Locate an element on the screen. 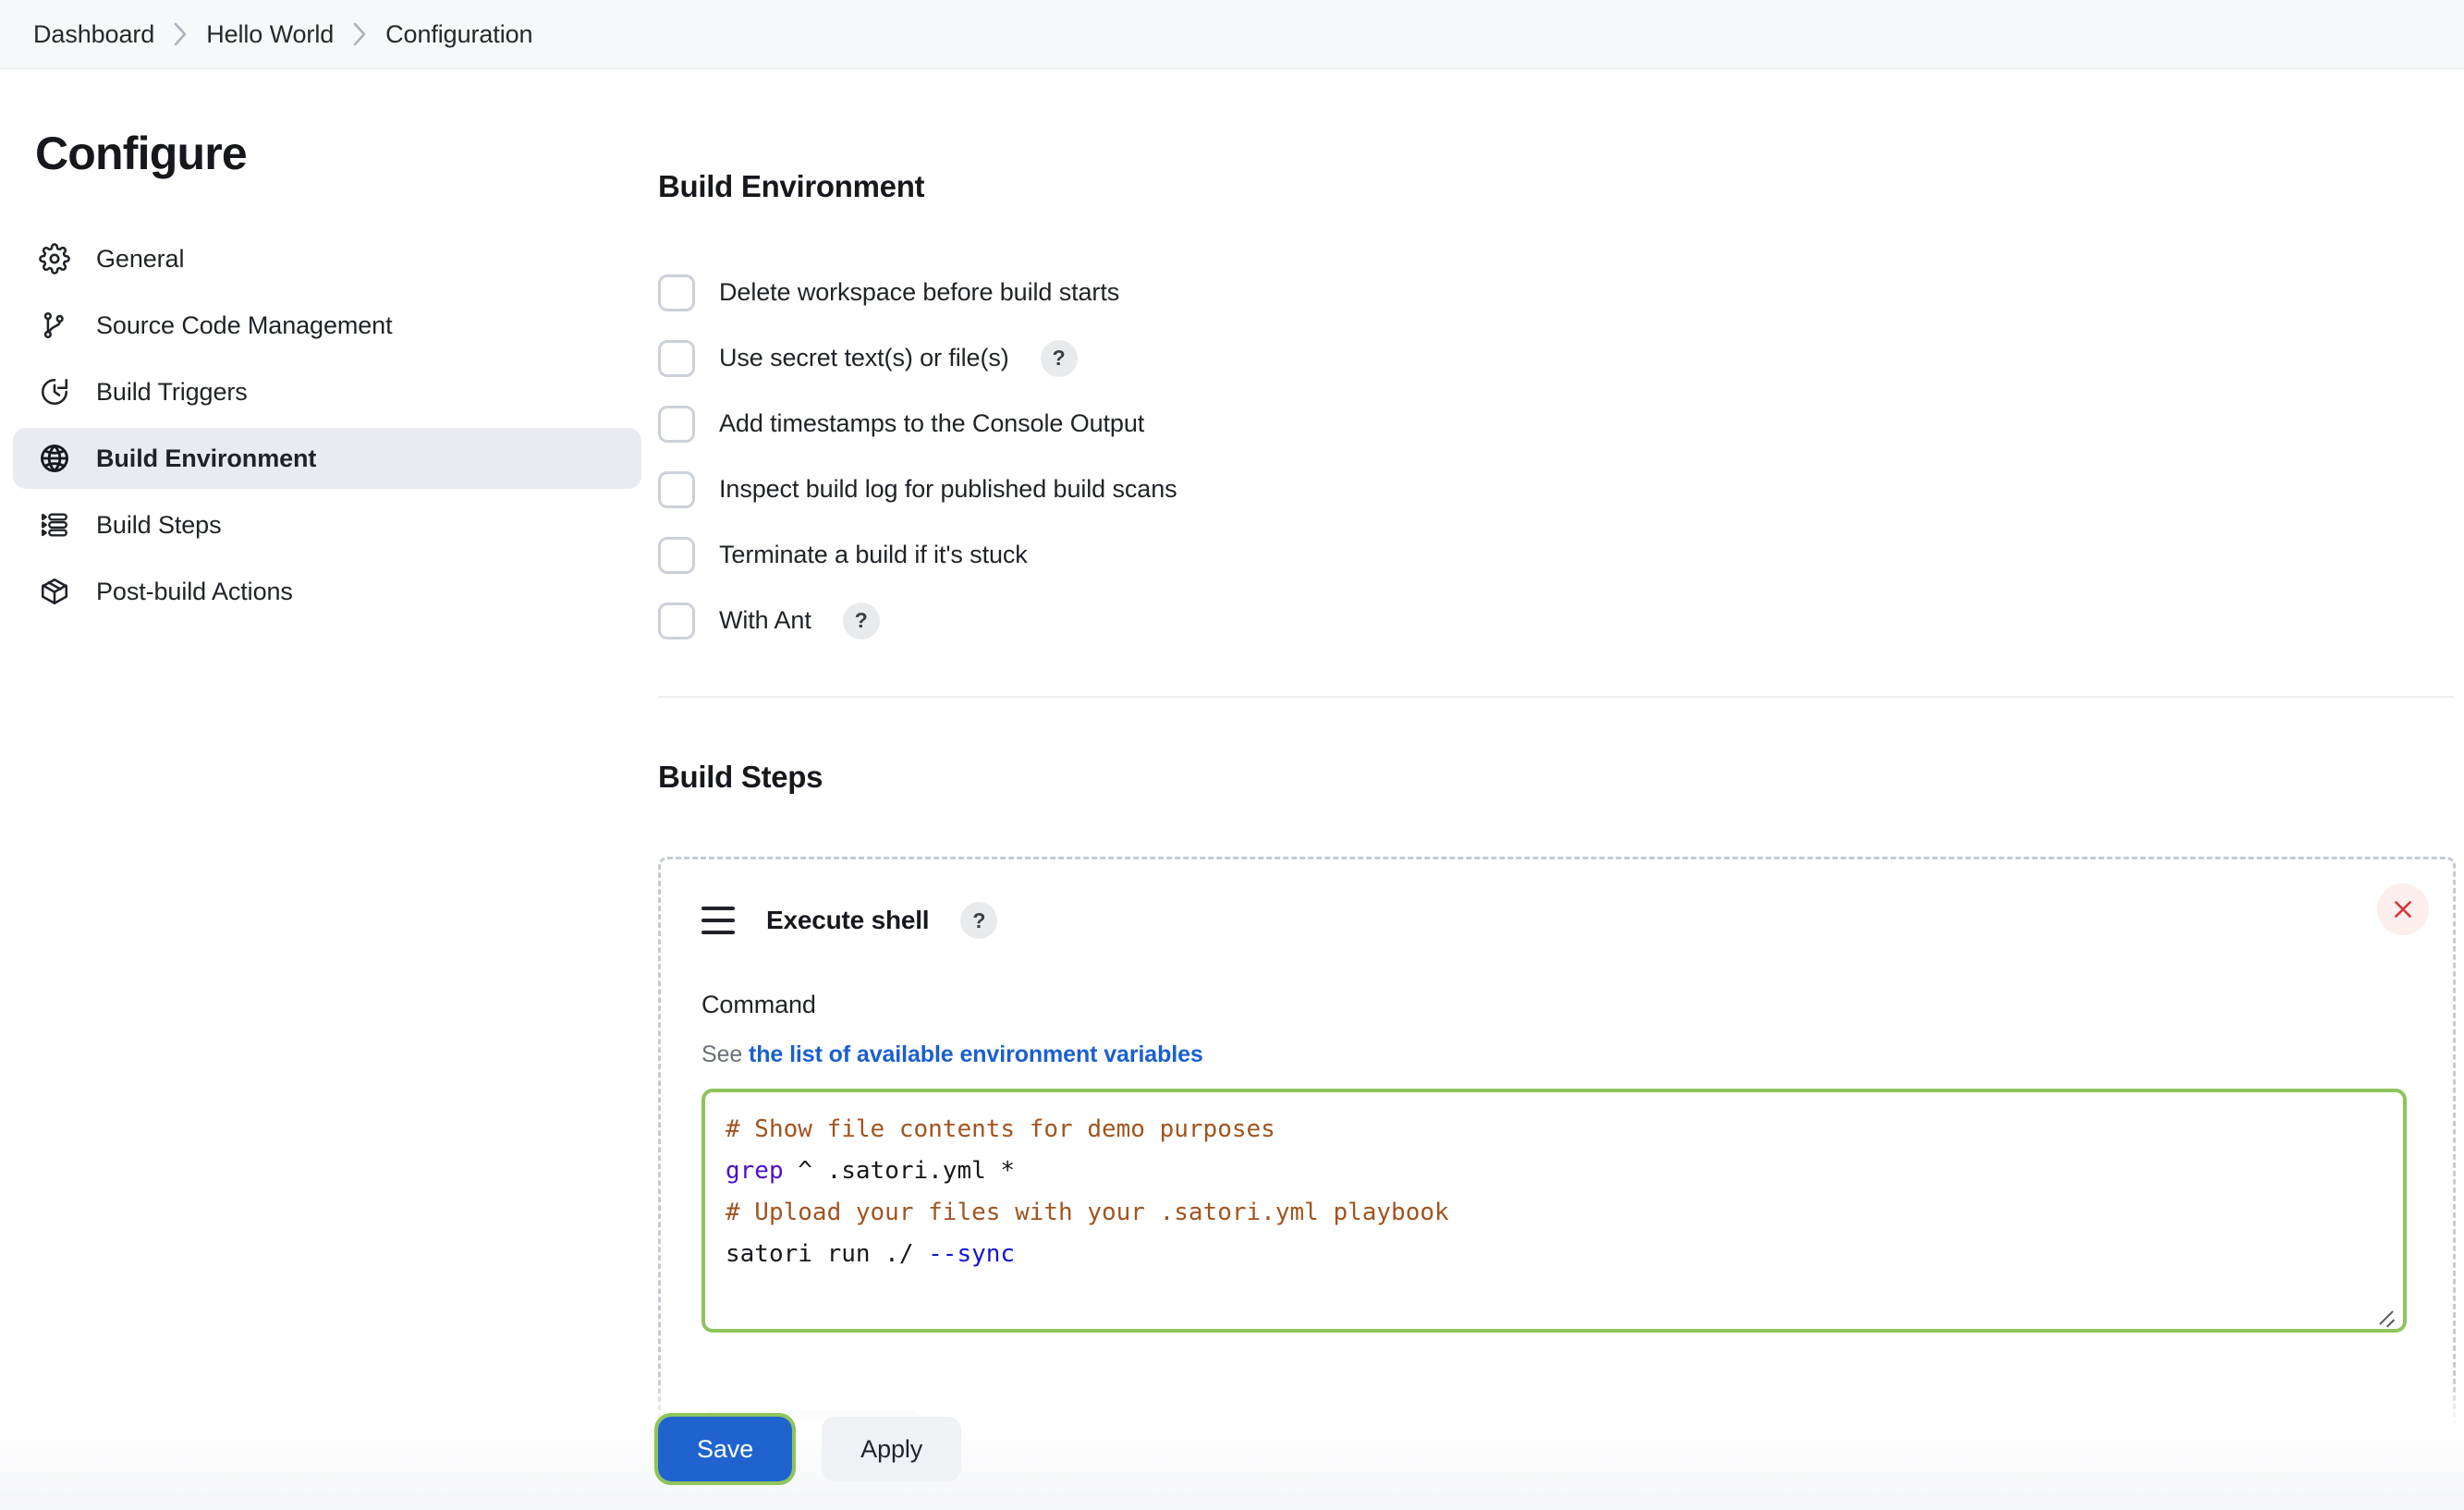 Image resolution: width=2464 pixels, height=1510 pixels. gear-icon is located at coordinates (54, 259).